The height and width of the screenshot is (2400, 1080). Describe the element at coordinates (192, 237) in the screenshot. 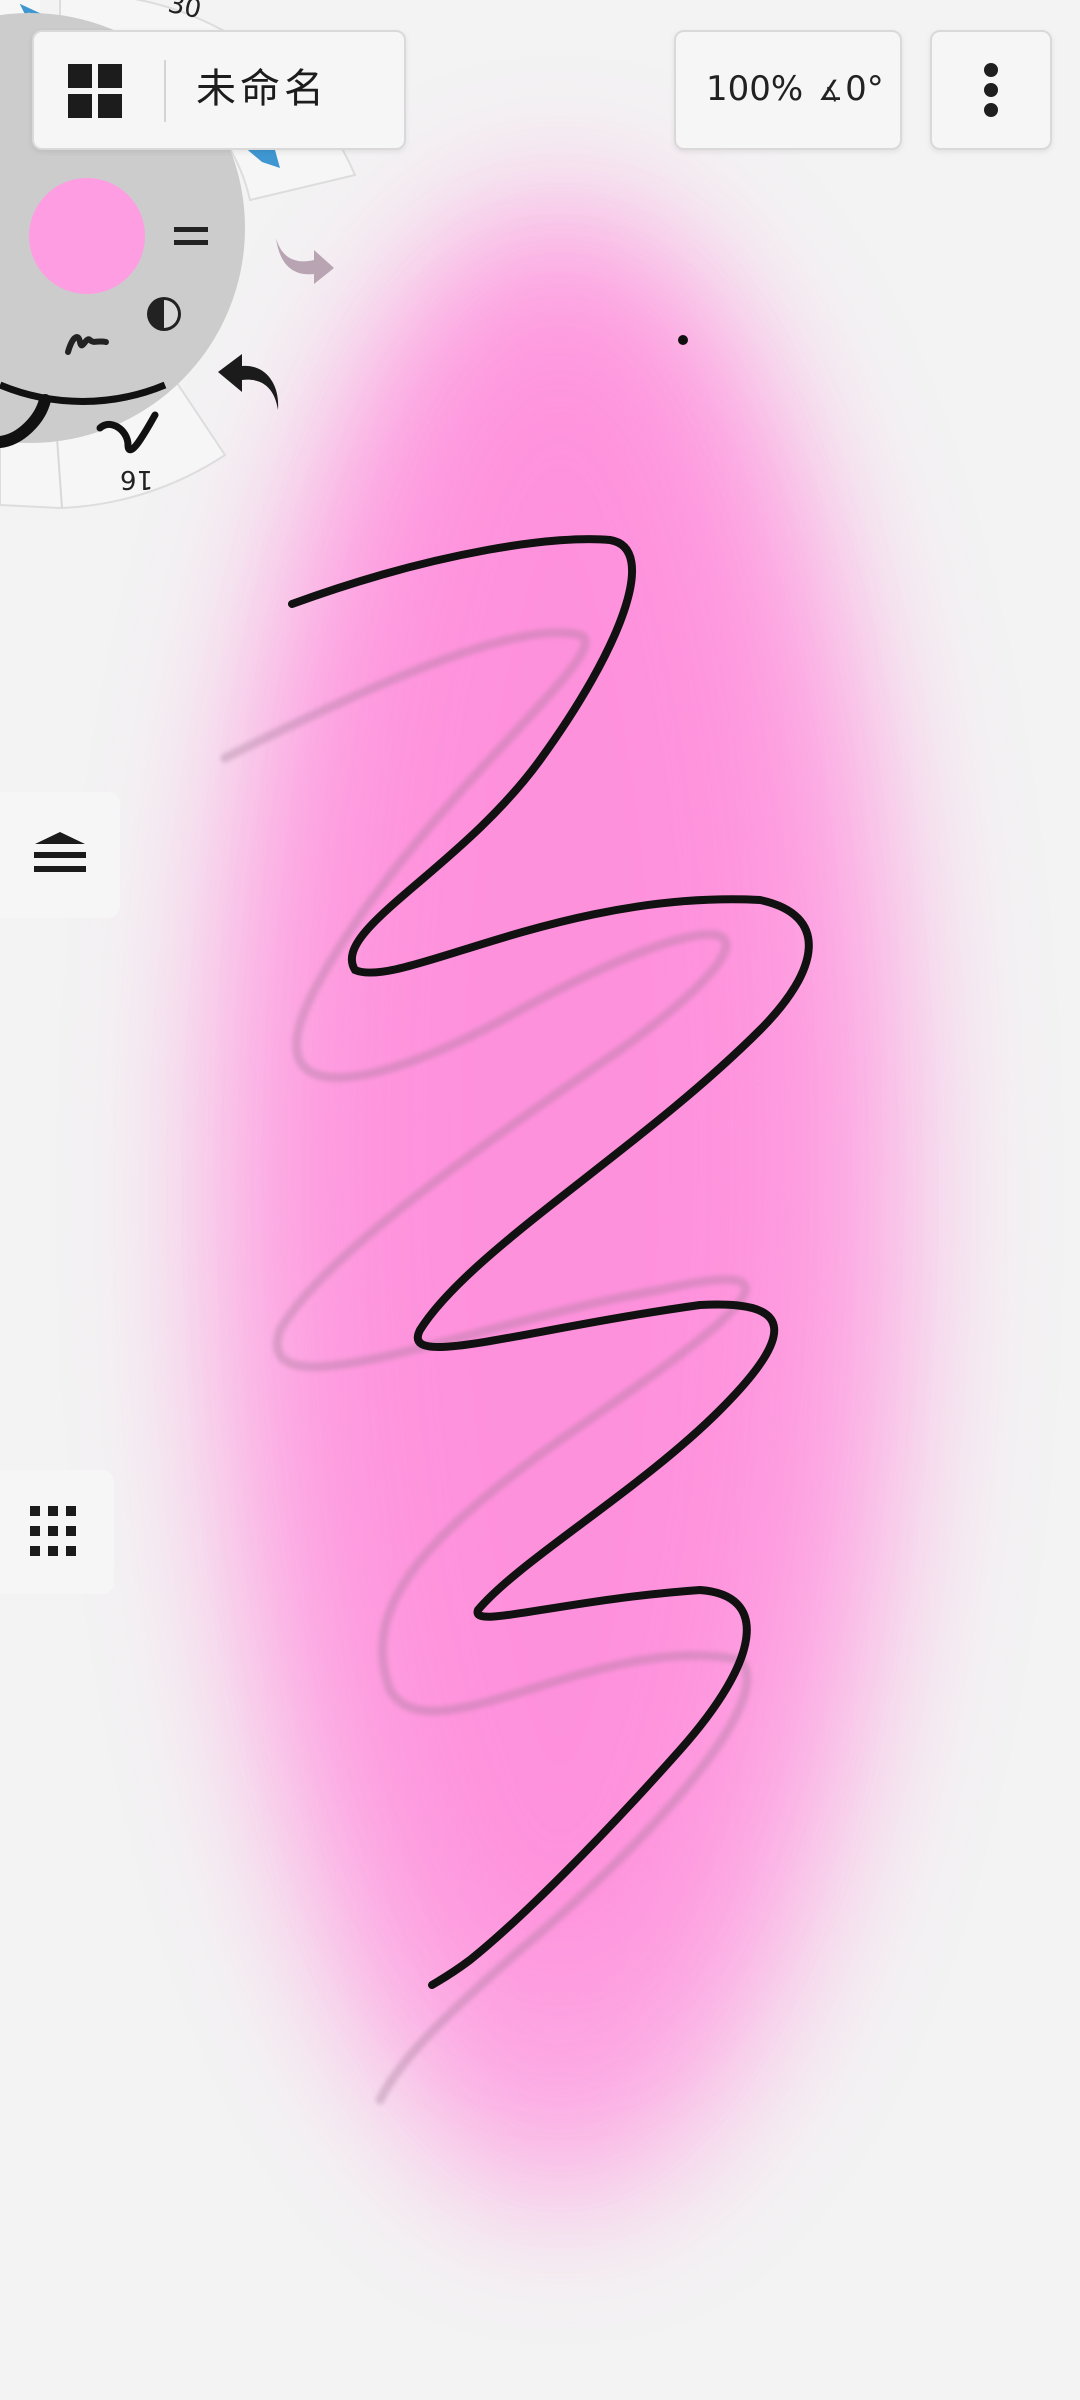

I see `equals-icon` at that location.